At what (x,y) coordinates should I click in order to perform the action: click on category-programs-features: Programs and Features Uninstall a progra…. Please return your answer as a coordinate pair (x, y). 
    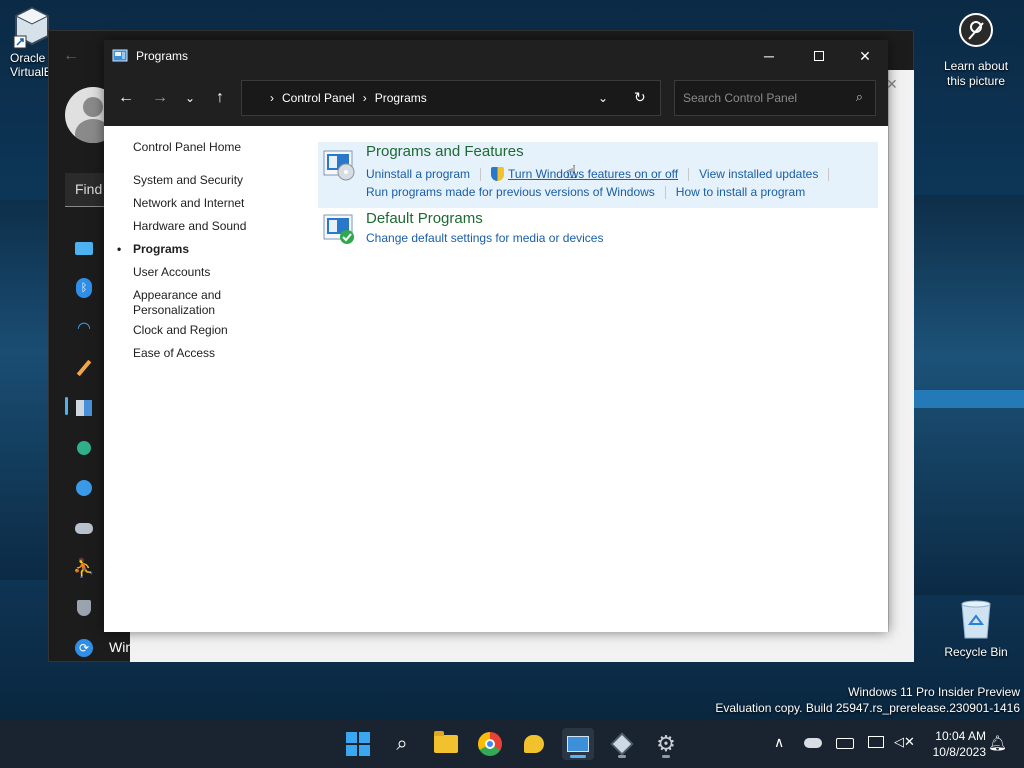
    Looking at the image, I should click on (598, 175).